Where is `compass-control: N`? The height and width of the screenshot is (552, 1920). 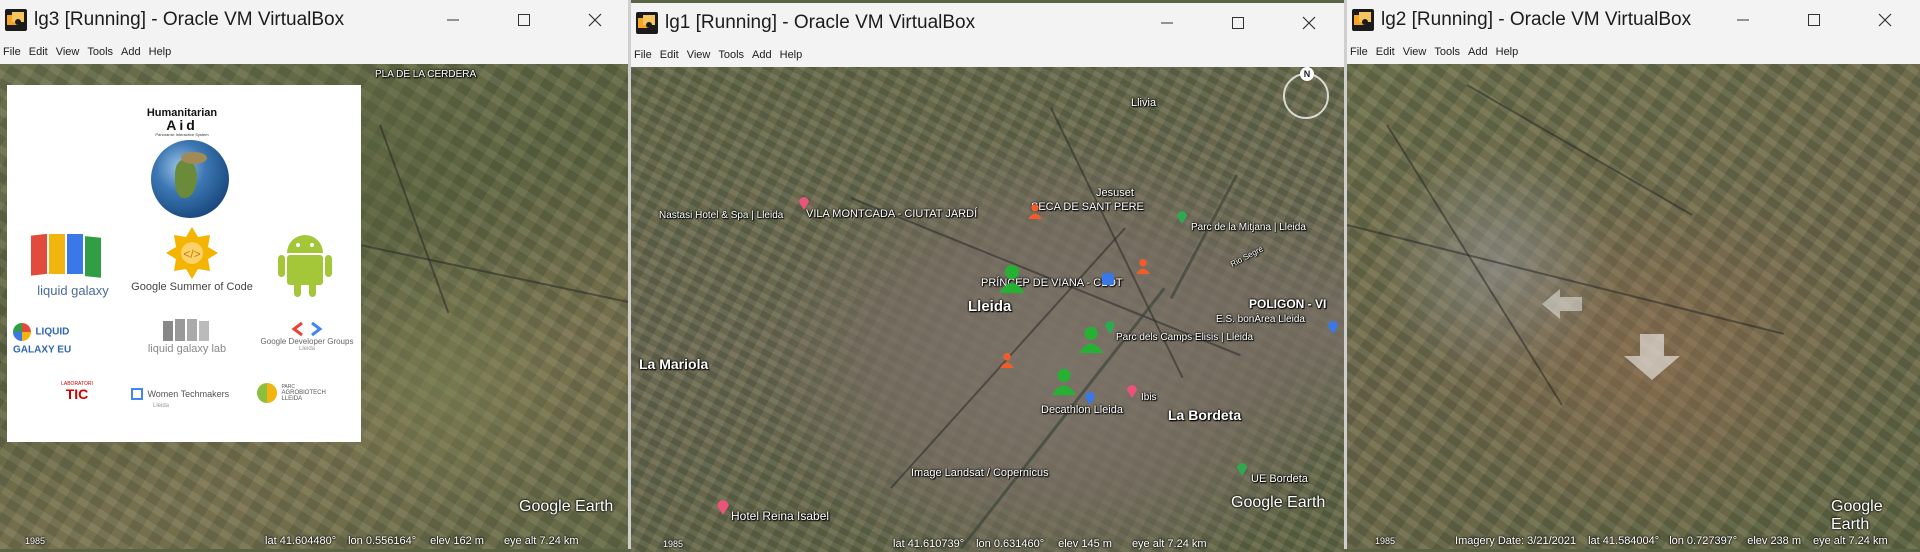 compass-control: N is located at coordinates (1306, 93).